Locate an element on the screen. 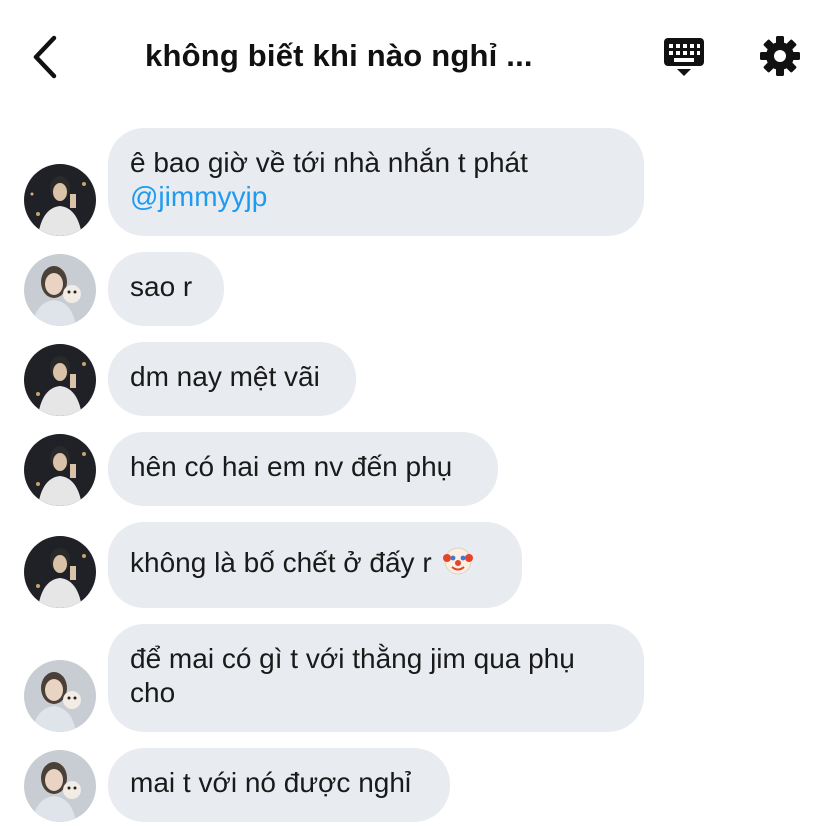 The image size is (828, 826). message-text: sao r is located at coordinates (161, 286).